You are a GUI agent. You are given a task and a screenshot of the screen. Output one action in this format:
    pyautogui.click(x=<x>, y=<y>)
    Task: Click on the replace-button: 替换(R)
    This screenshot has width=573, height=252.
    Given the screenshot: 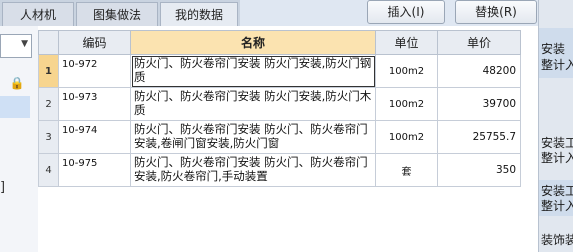 What is the action you would take?
    pyautogui.click(x=496, y=12)
    